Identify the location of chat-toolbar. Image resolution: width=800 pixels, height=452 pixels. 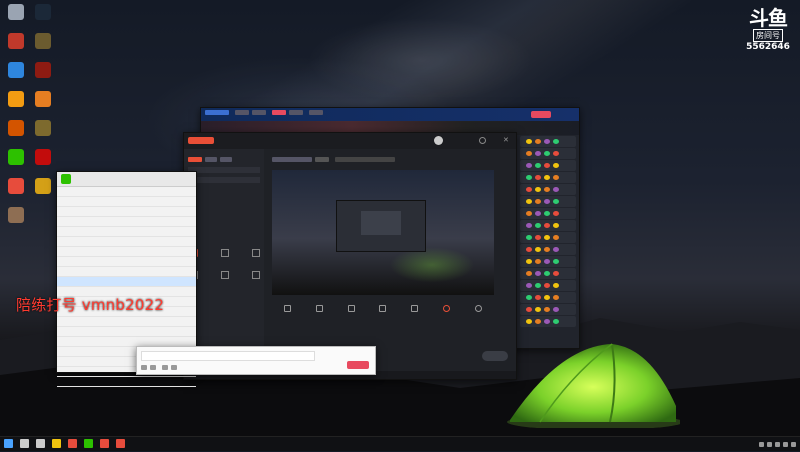
(160, 366).